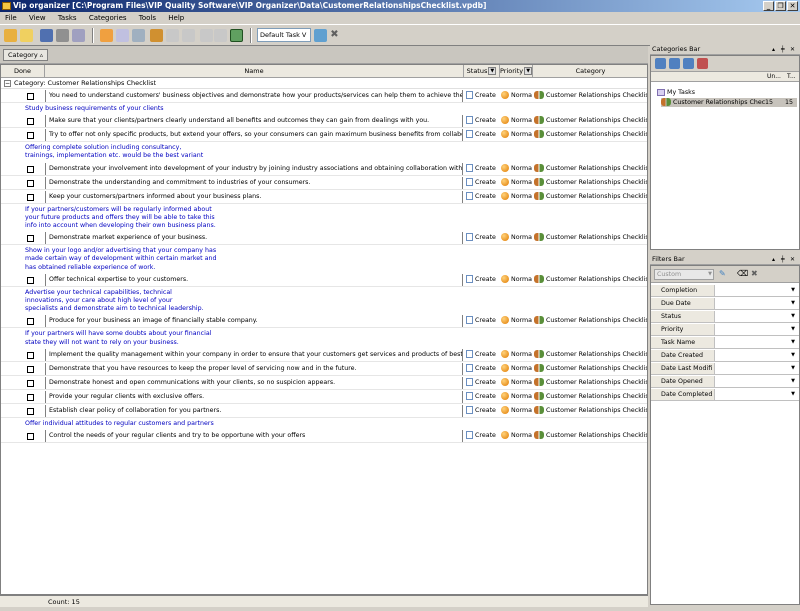  What do you see at coordinates (26, 55) in the screenshot?
I see `group-by-category-chip: Category ▵` at bounding box center [26, 55].